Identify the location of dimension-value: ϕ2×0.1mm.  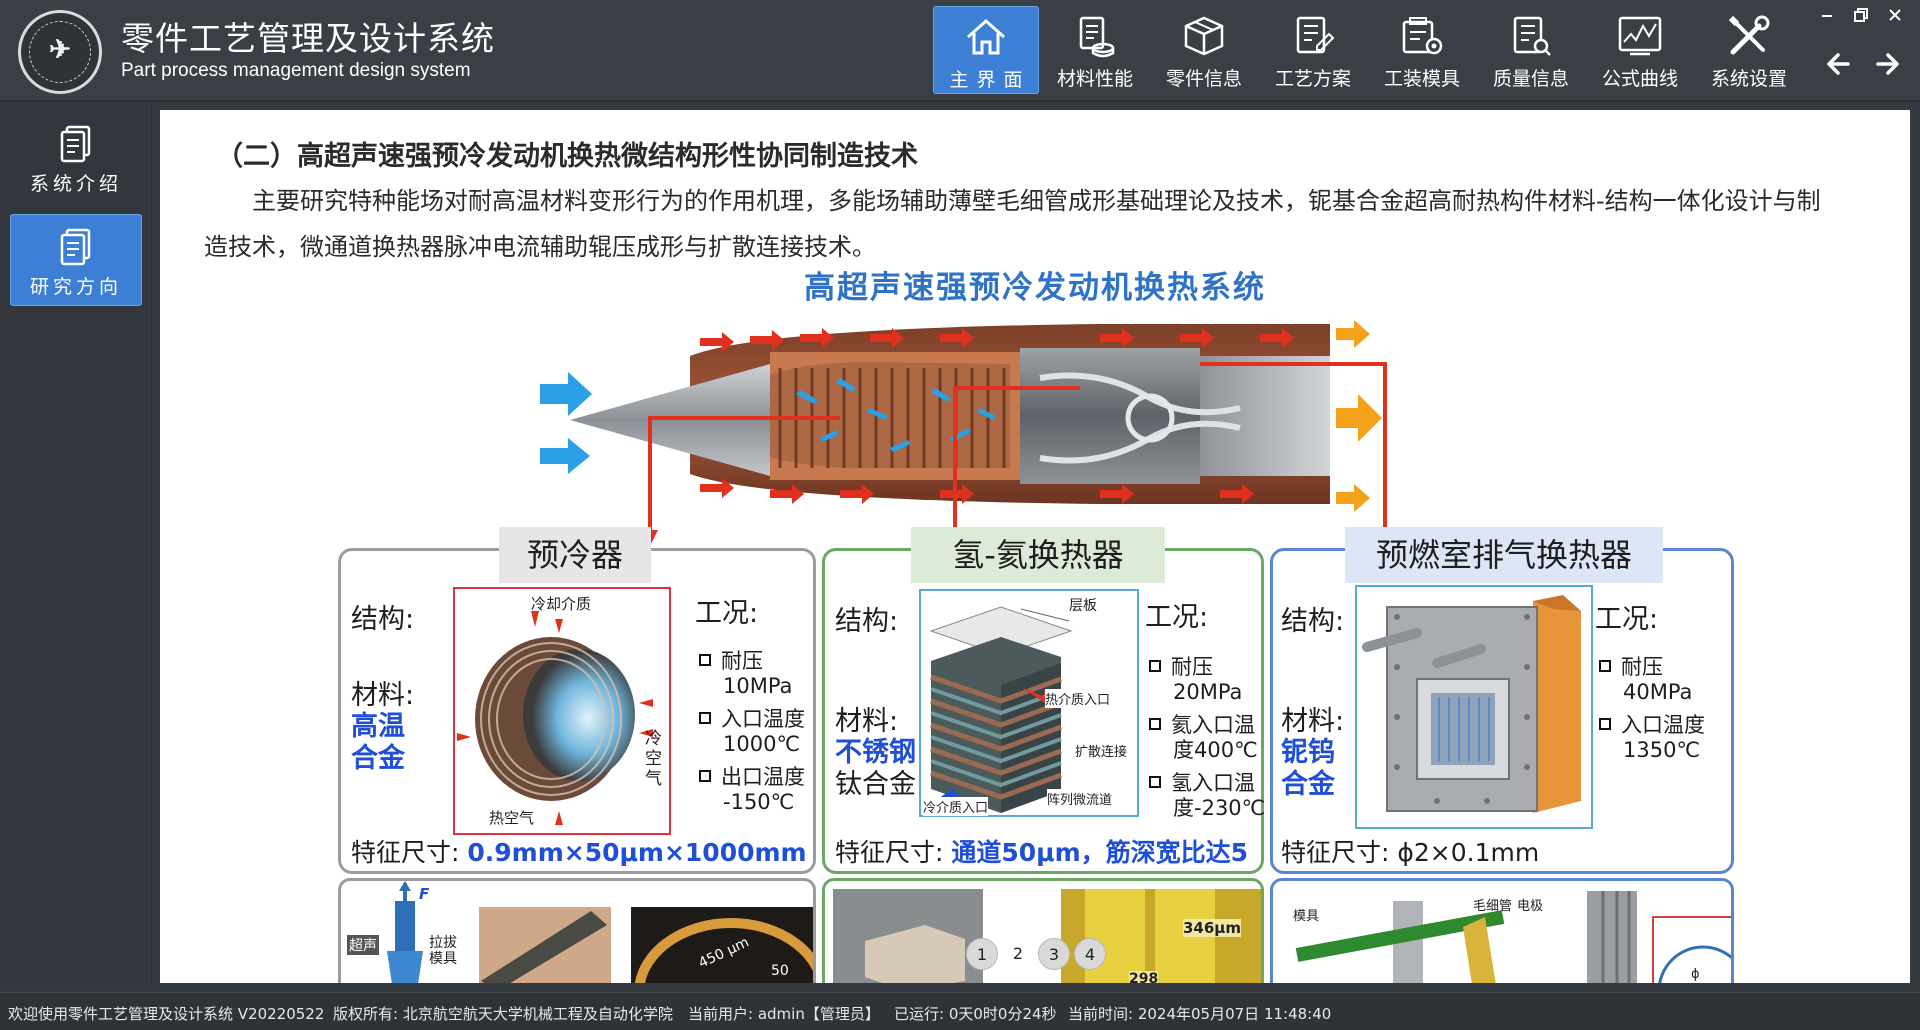
(1468, 852).